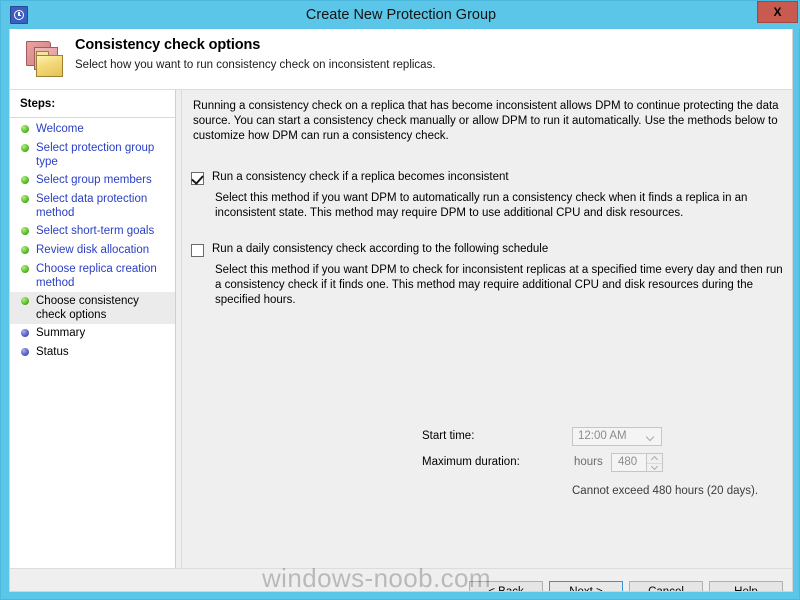 Image resolution: width=800 pixels, height=600 pixels. What do you see at coordinates (746, 586) in the screenshot?
I see `help-button: Help` at bounding box center [746, 586].